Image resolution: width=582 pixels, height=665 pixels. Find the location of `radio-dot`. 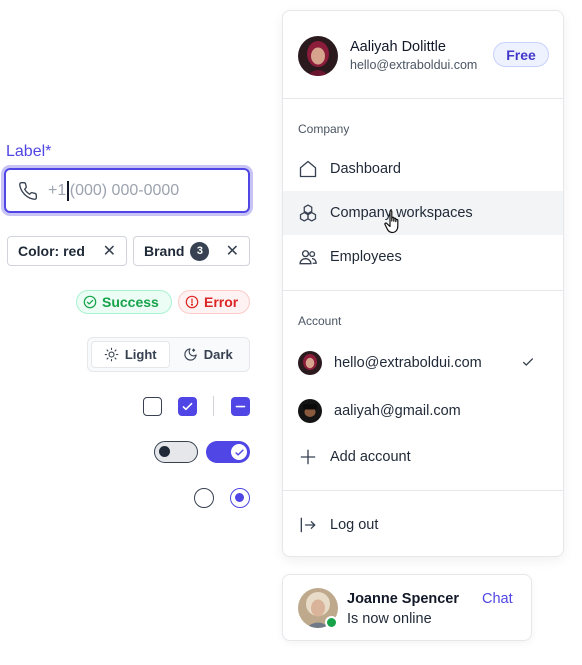

radio-dot is located at coordinates (239, 497).